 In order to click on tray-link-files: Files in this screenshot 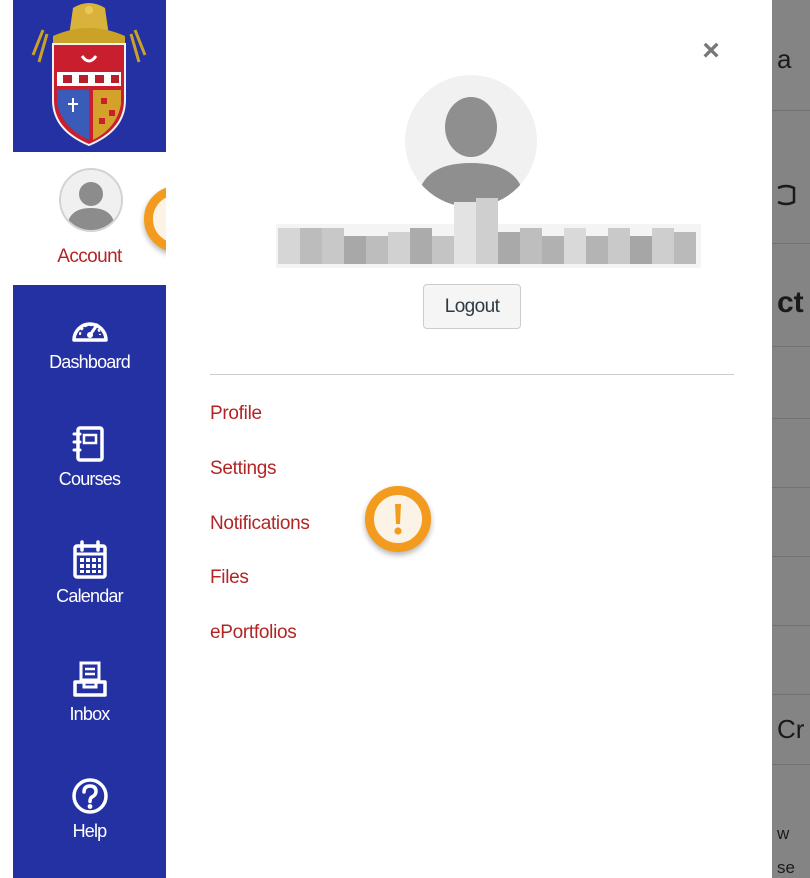, I will do `click(229, 578)`.